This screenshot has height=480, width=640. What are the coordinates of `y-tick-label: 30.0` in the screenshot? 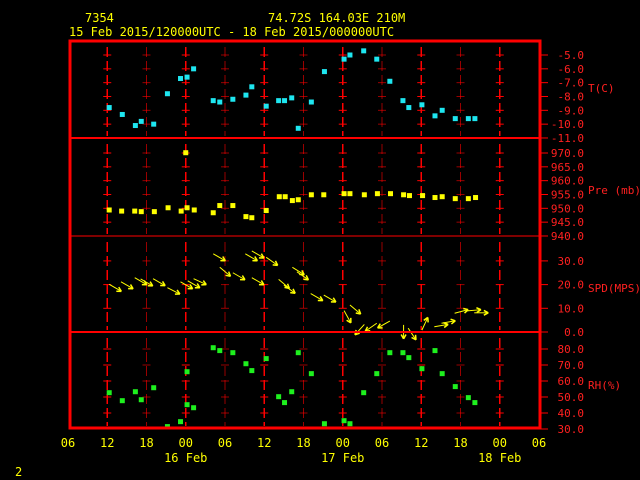 It's located at (571, 429).